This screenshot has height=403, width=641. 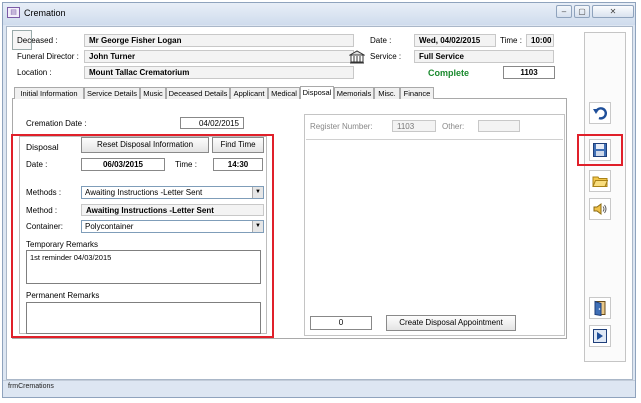 I want to click on methods-label: Methods :, so click(x=44, y=192).